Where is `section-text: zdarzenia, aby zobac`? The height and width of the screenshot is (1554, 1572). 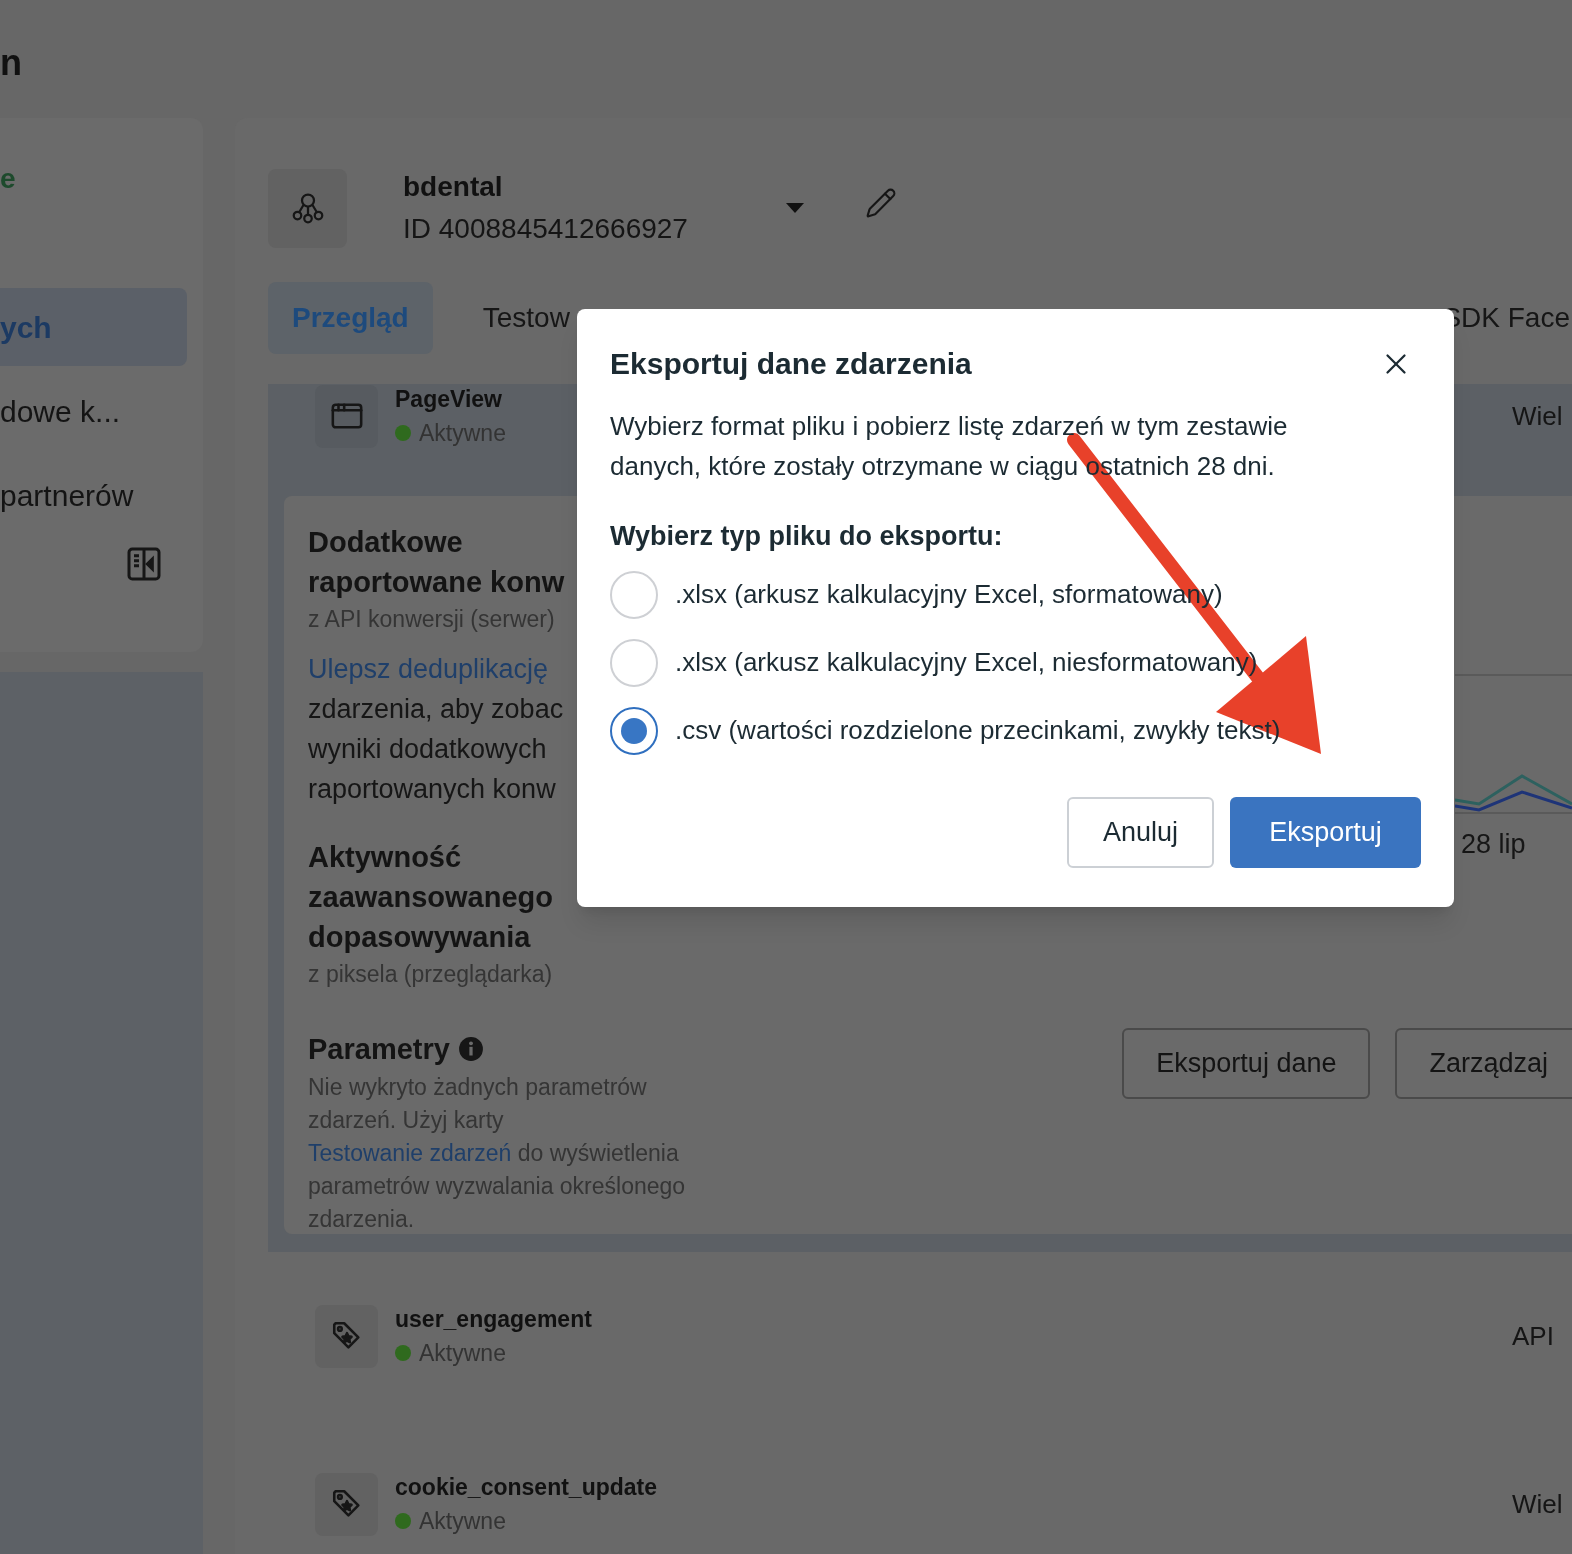
section-text: zdarzenia, aby zobac is located at coordinates (436, 709).